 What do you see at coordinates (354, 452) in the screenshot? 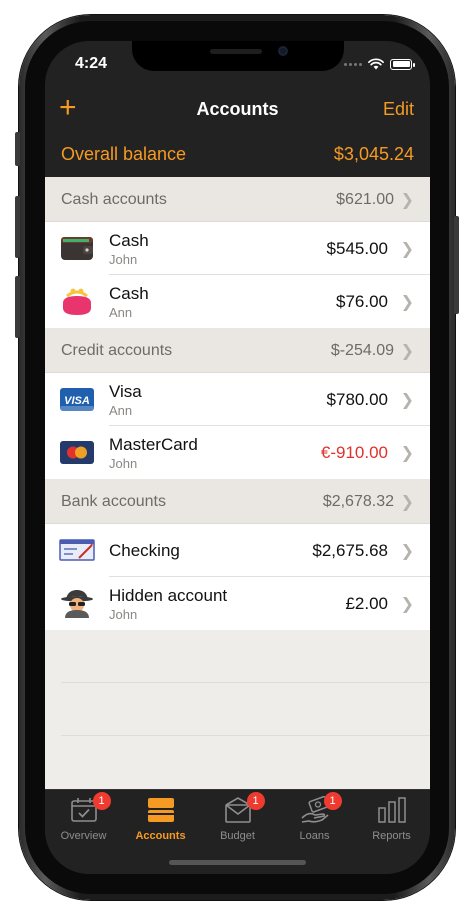
I see `account-amount: €-910.00` at bounding box center [354, 452].